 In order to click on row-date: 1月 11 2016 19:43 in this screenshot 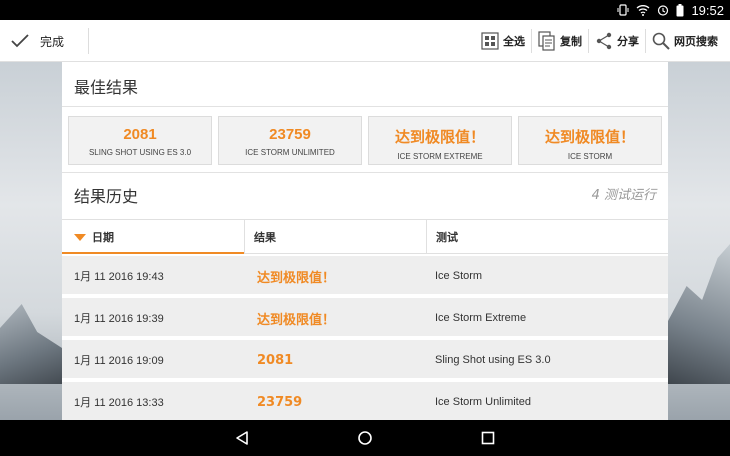, I will do `click(119, 277)`.